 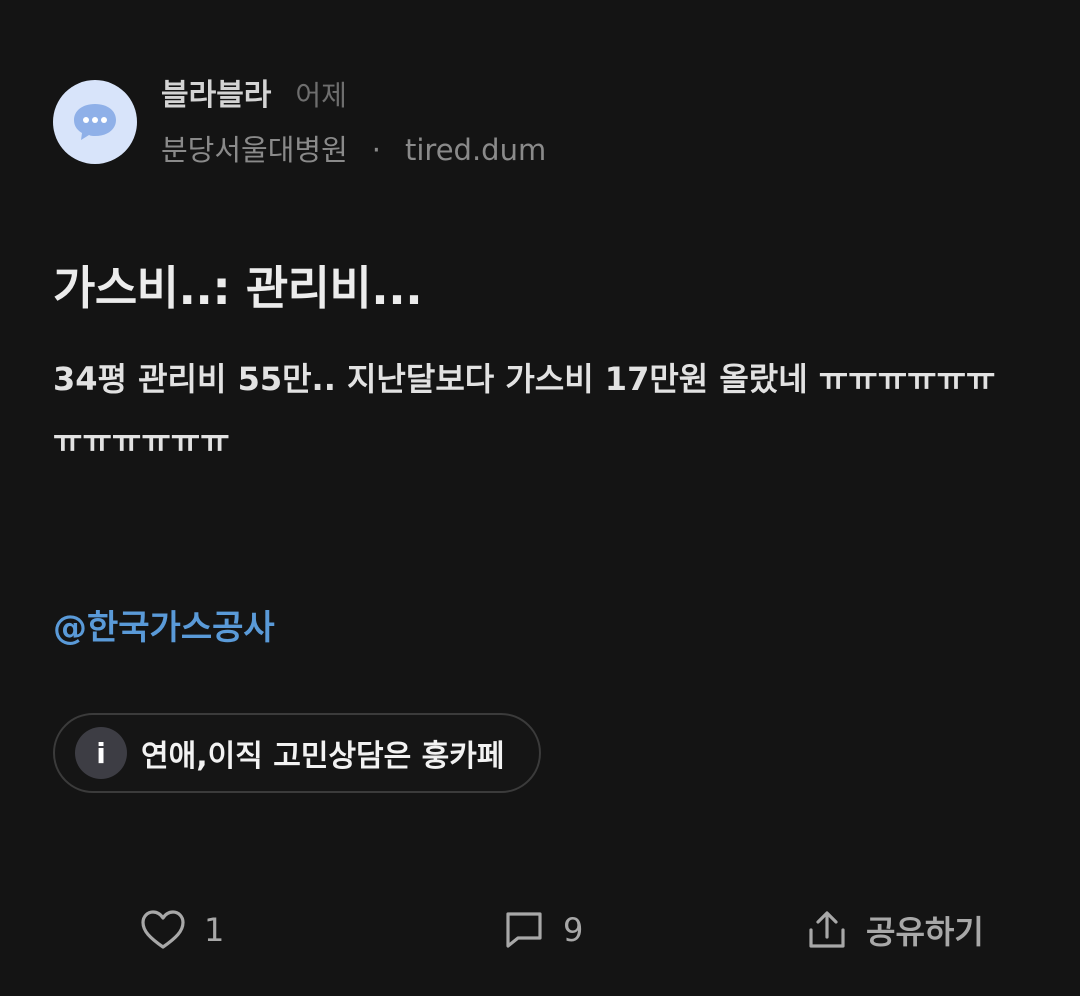 What do you see at coordinates (321, 95) in the screenshot?
I see `post-time: 어제` at bounding box center [321, 95].